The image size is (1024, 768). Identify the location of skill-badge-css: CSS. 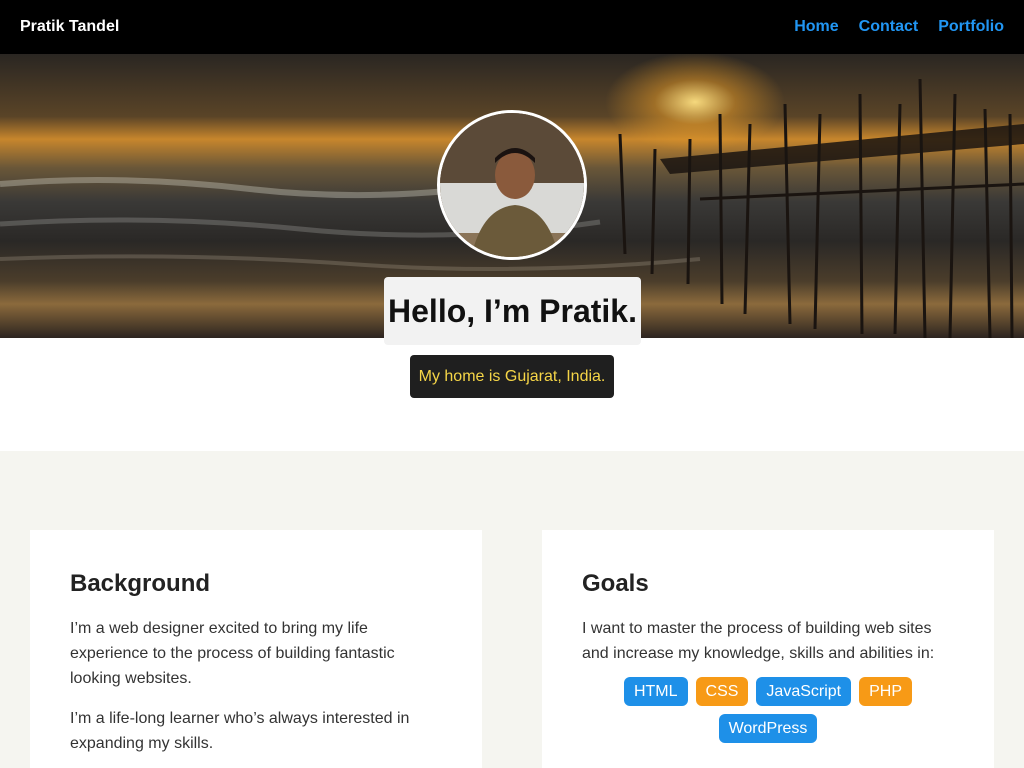
(722, 691).